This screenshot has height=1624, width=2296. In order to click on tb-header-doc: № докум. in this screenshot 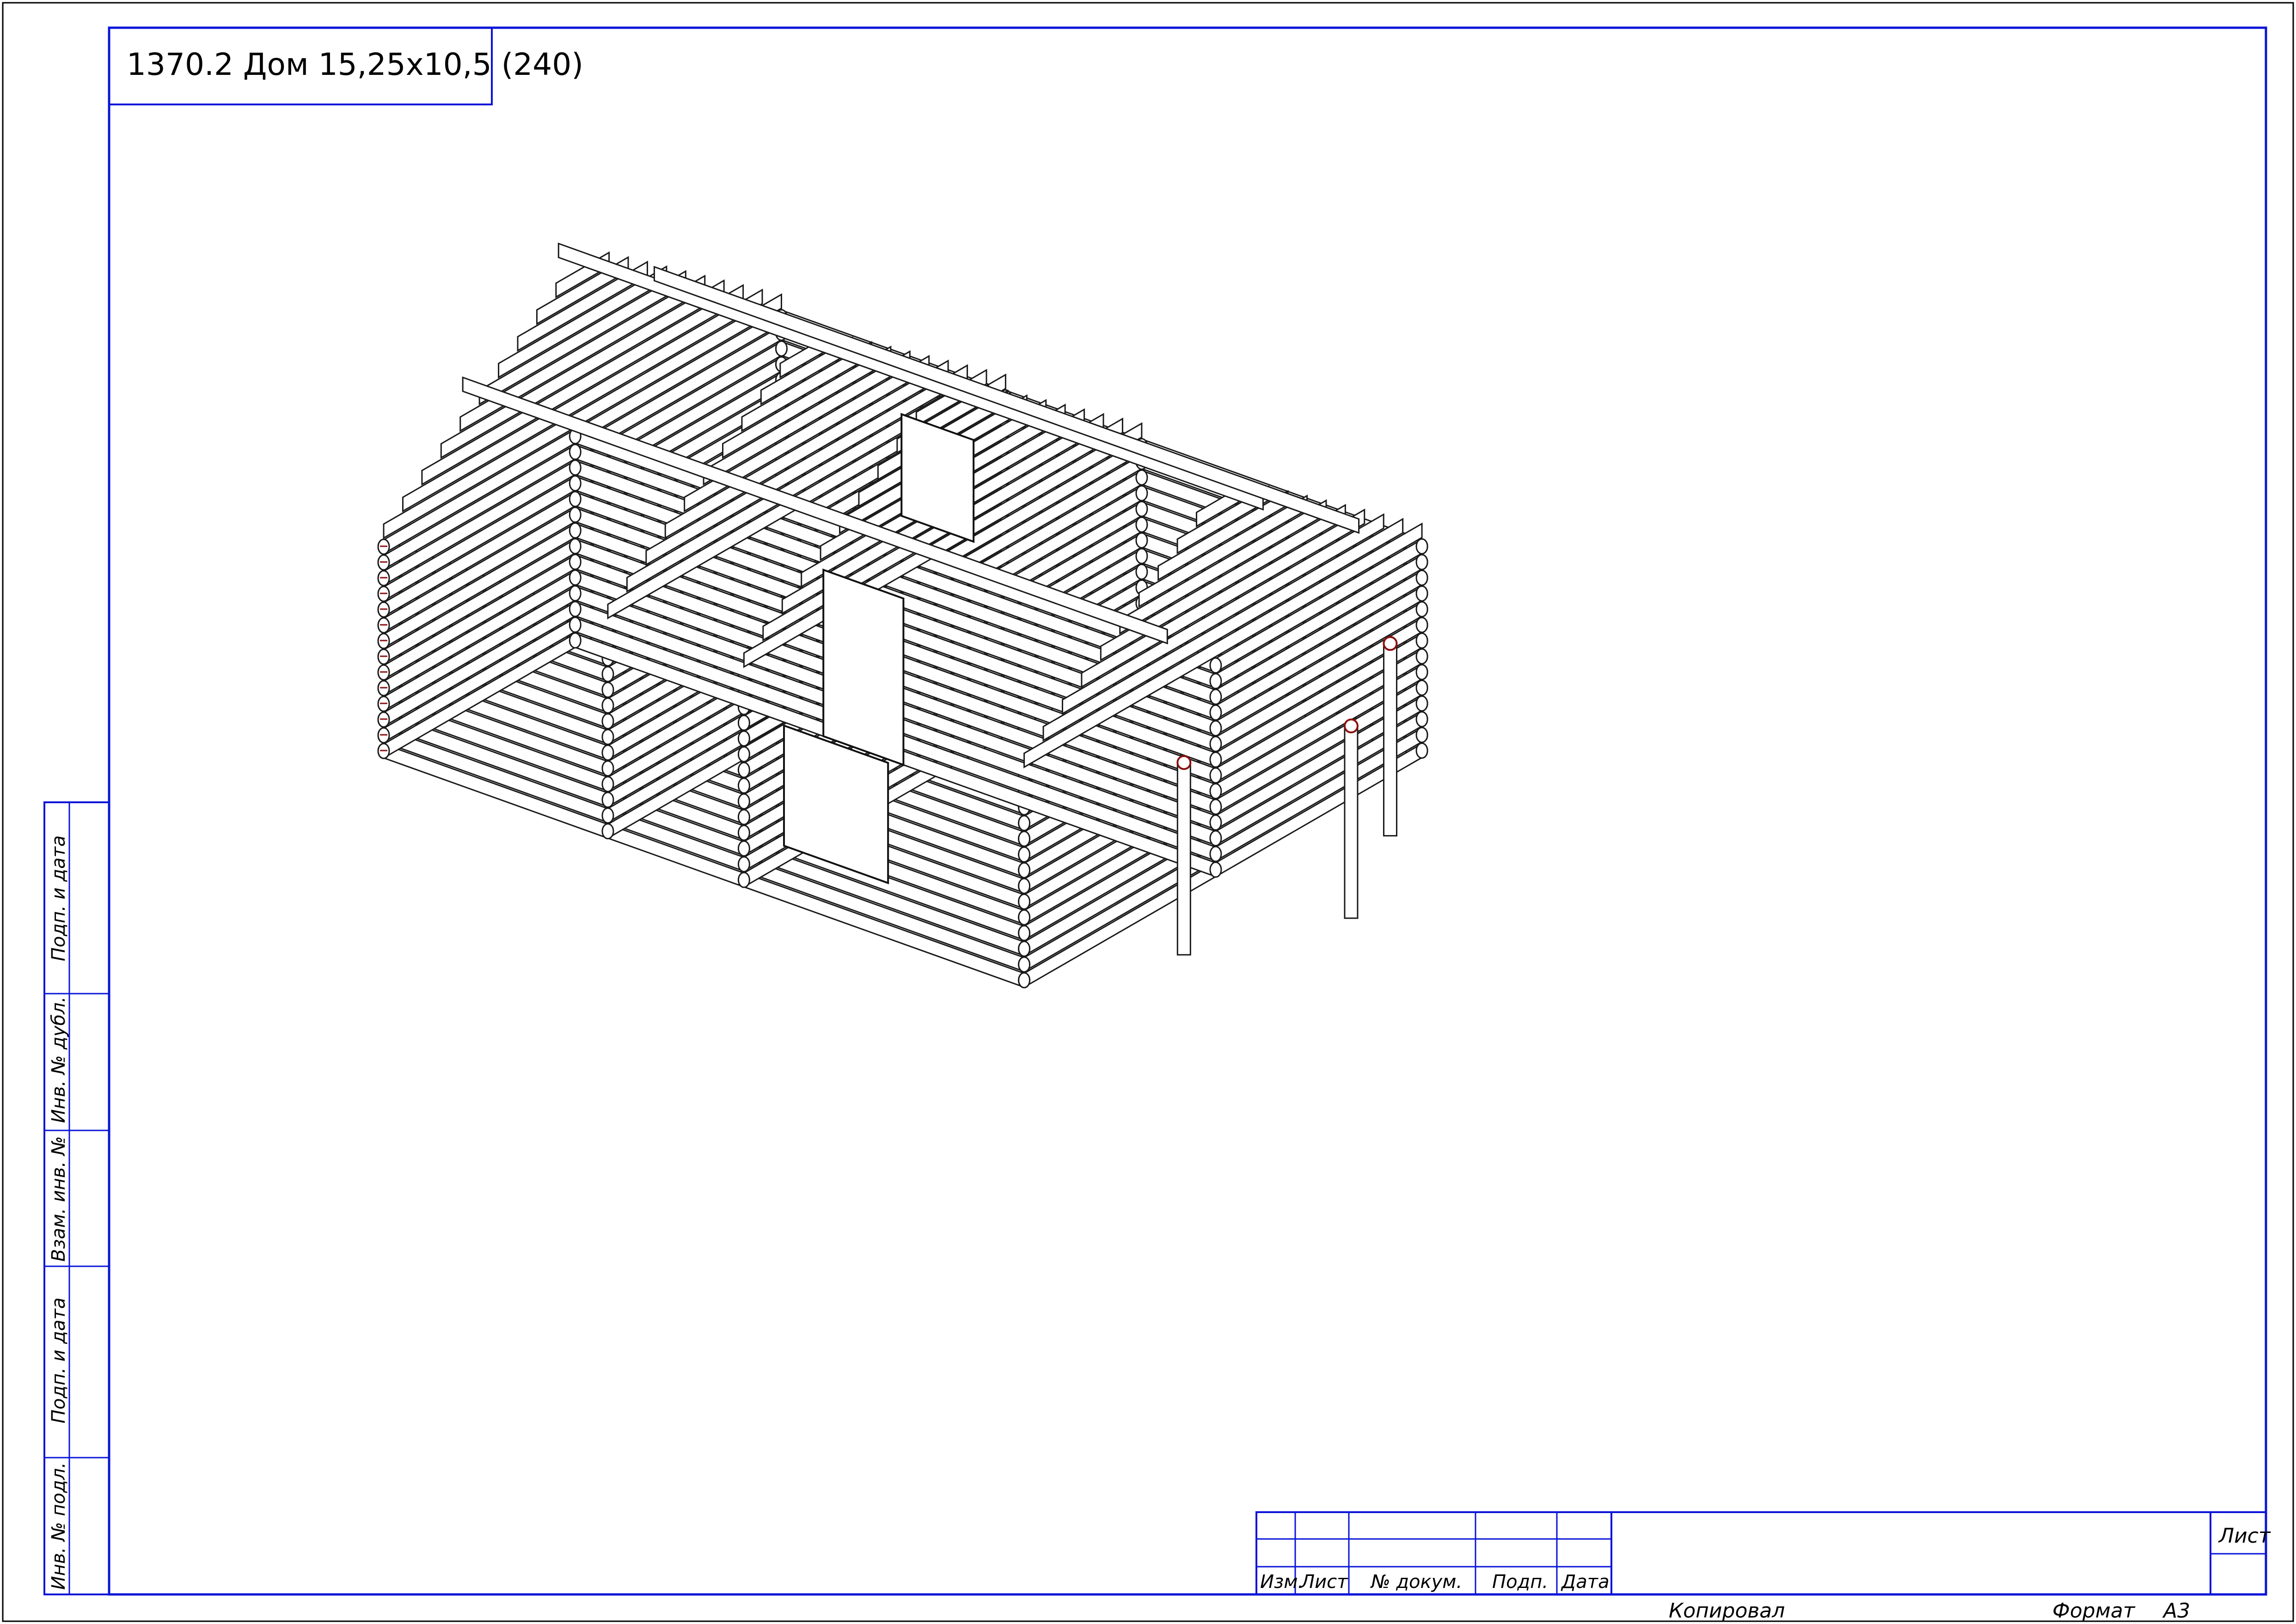, I will do `click(1416, 1582)`.